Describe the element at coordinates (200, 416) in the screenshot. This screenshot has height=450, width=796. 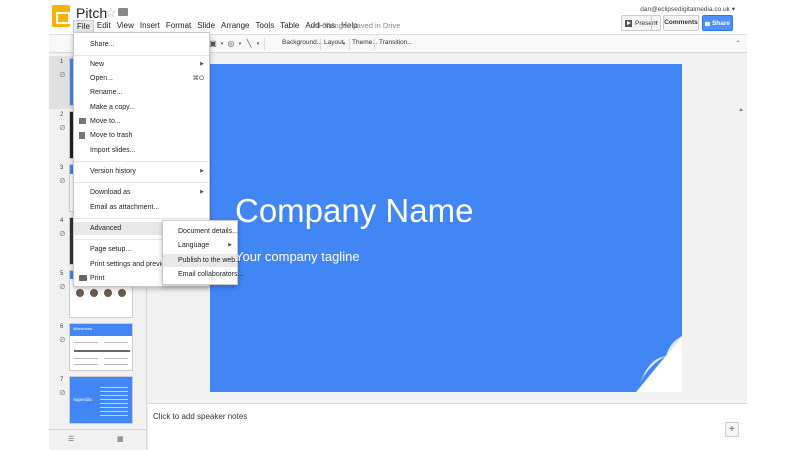
I see `speaker-notes-placeholder: Click to add speaker notes` at that location.